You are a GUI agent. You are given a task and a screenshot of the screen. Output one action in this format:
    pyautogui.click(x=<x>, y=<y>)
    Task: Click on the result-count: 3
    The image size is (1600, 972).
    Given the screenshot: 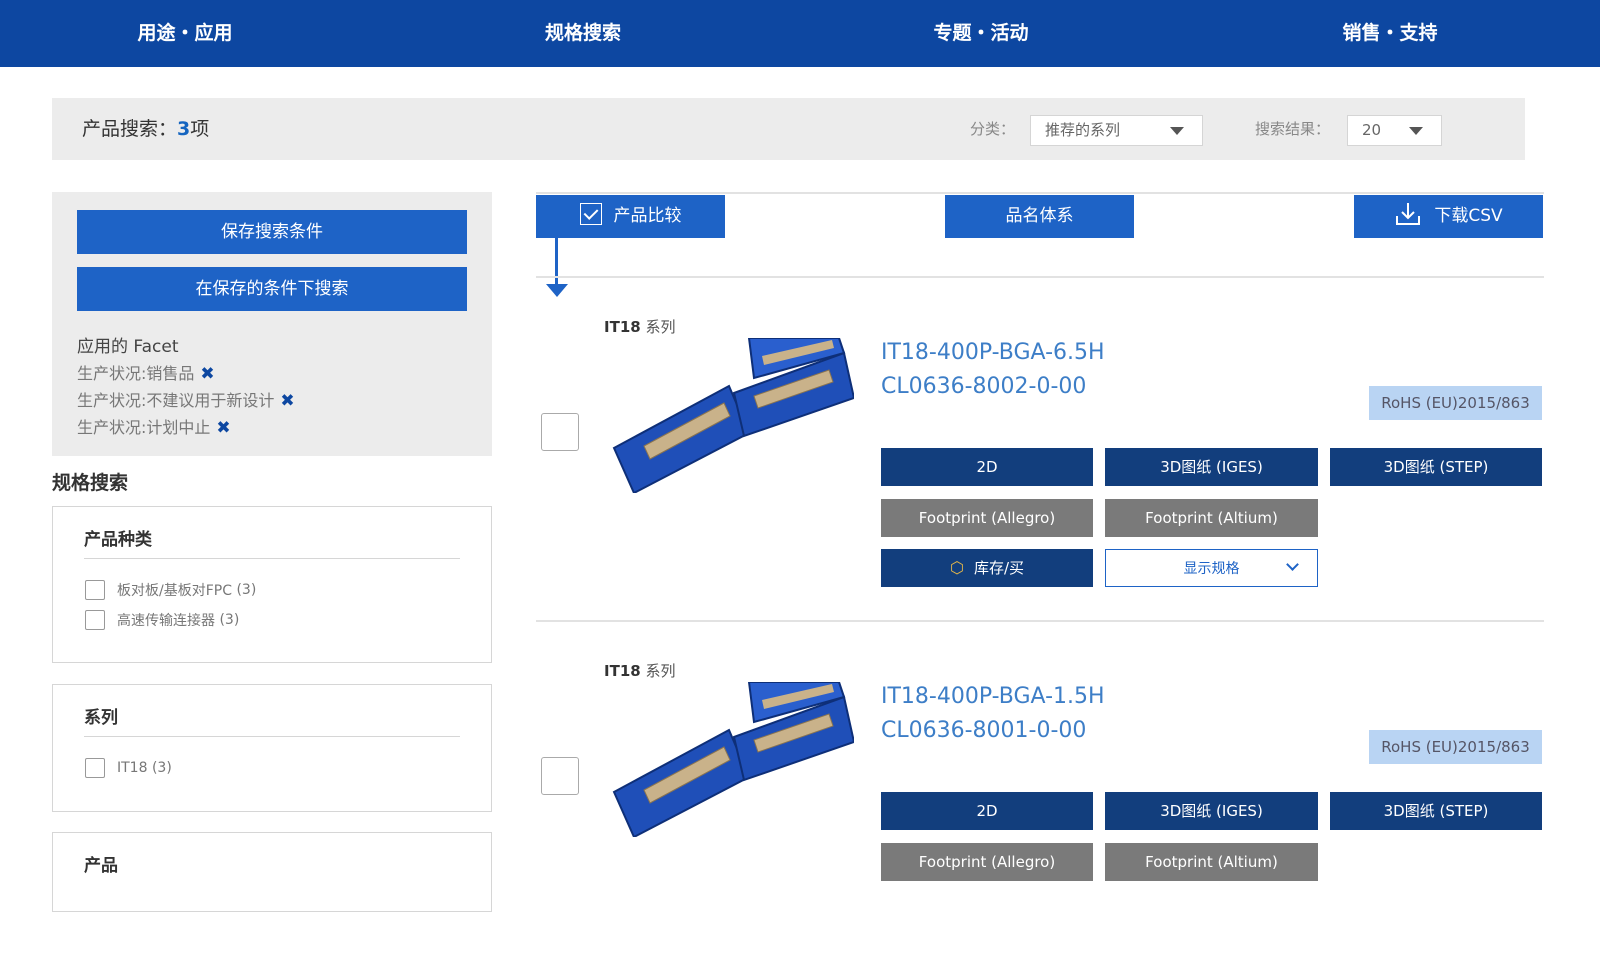 What is the action you would take?
    pyautogui.click(x=184, y=129)
    